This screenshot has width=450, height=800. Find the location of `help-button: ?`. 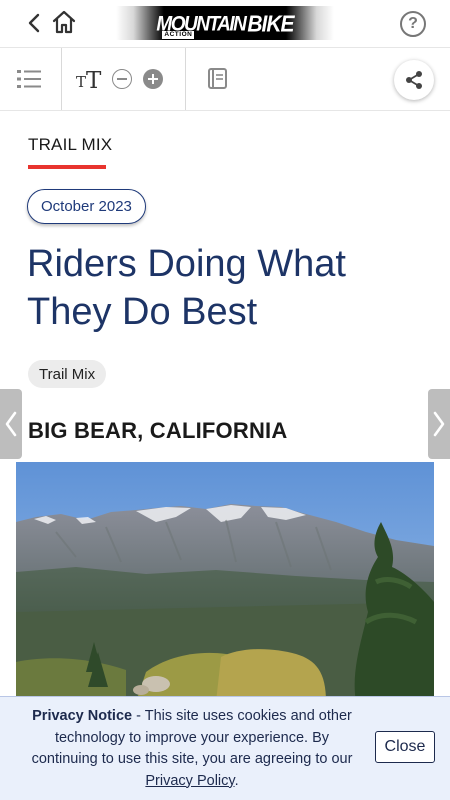

help-button: ? is located at coordinates (413, 24).